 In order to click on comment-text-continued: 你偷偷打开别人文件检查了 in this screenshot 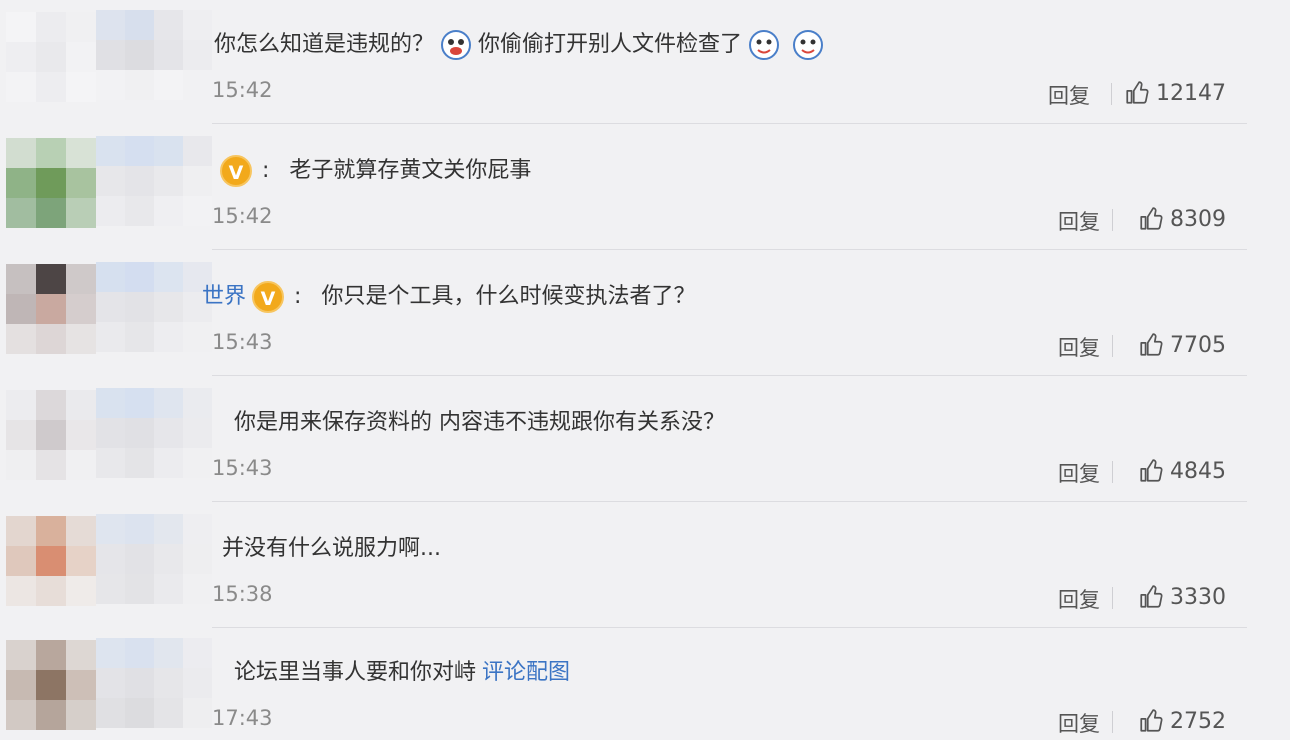, I will do `click(610, 44)`.